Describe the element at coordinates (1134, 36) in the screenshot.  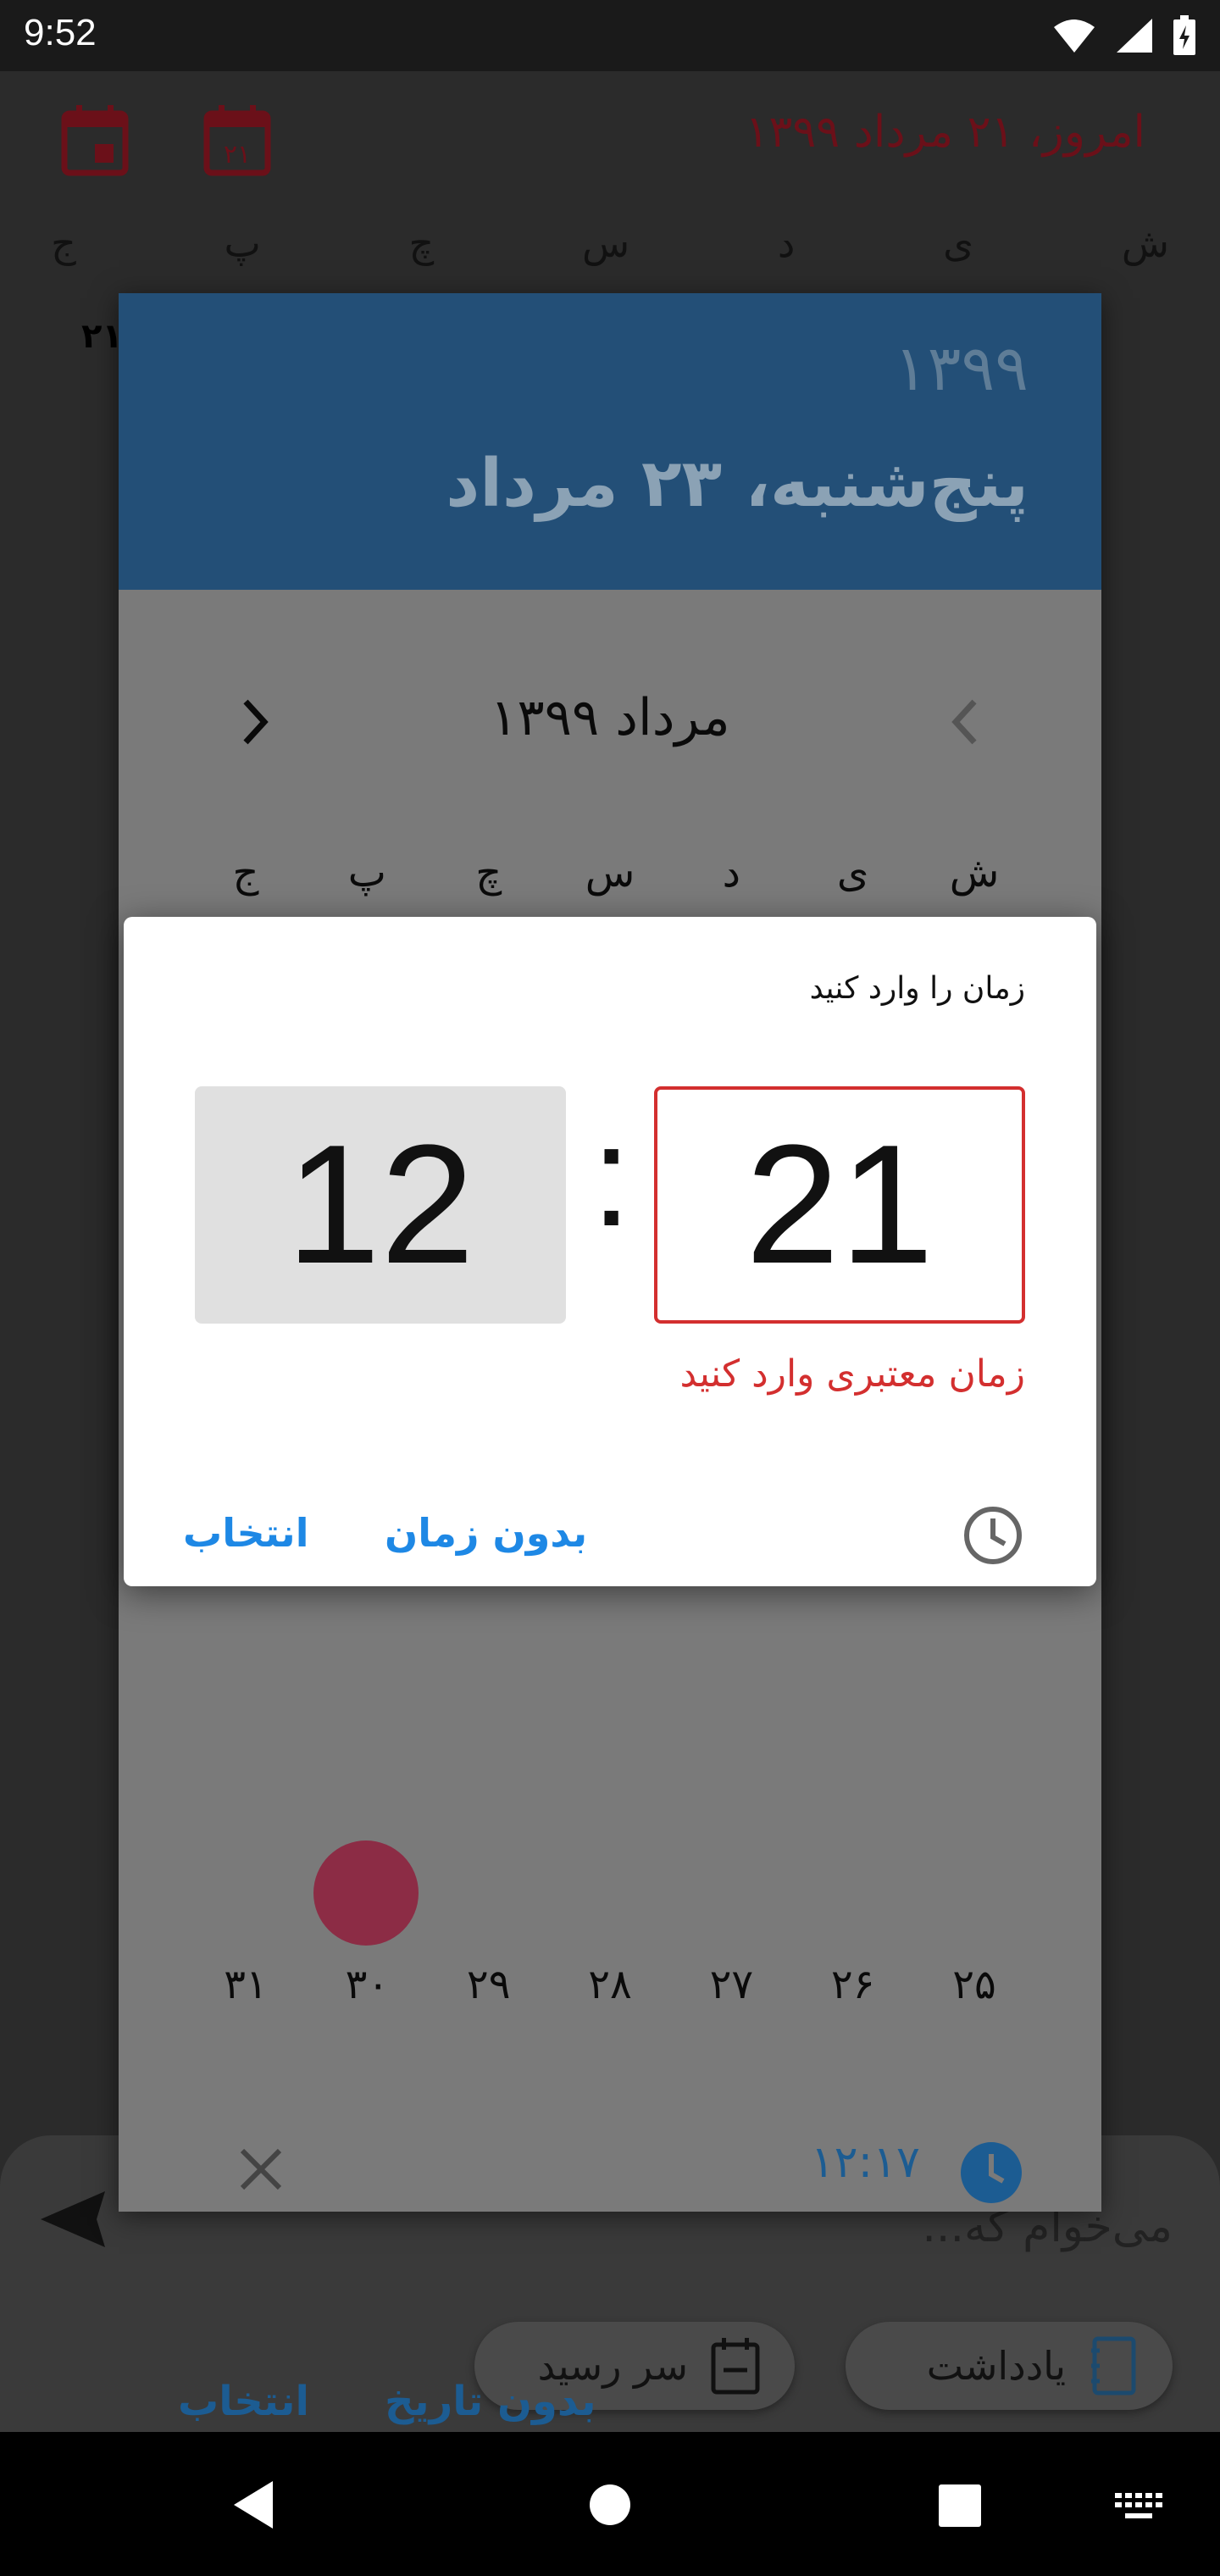
I see `signal-icon` at that location.